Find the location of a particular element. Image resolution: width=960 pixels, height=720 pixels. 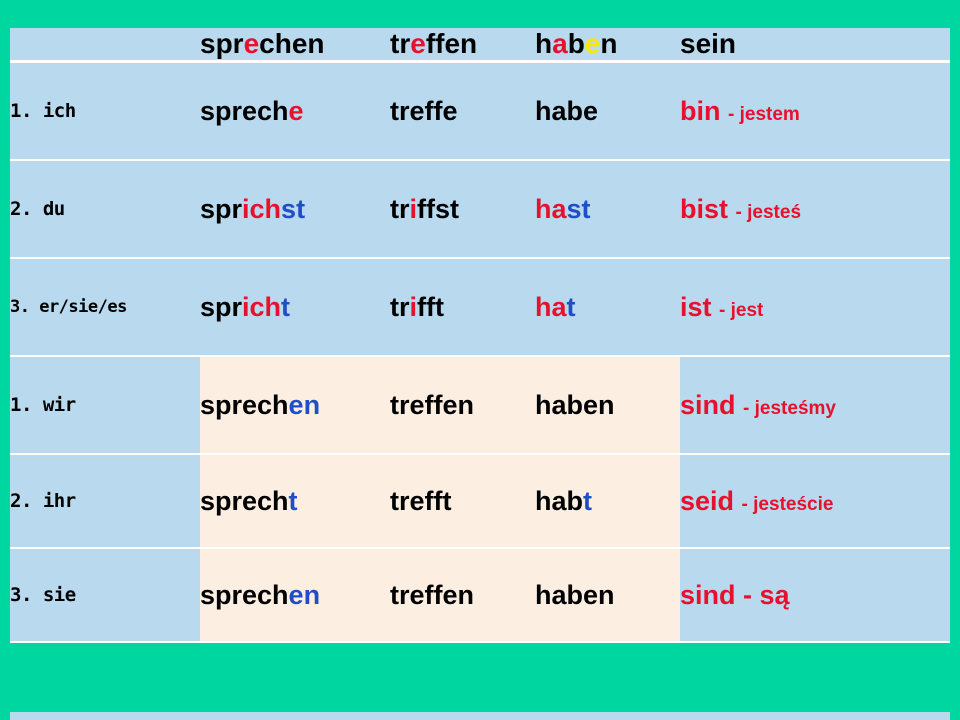

pronoun-sie: 3. sie is located at coordinates (105, 595).